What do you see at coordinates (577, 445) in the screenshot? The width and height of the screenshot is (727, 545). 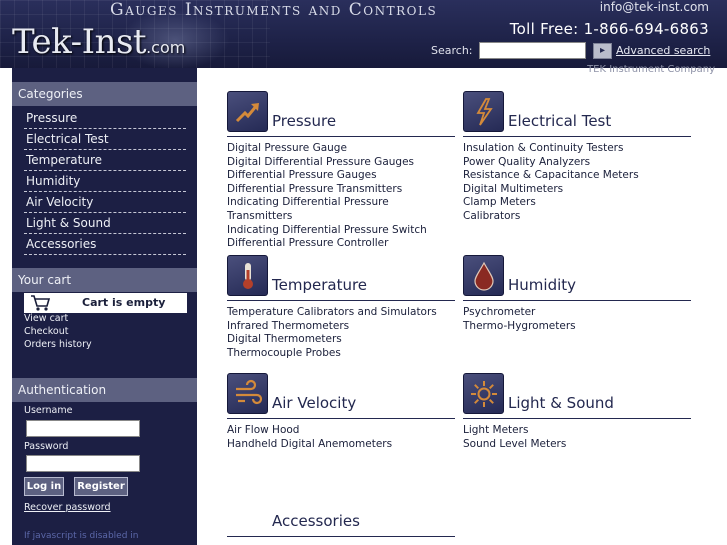 I see `list-item: Sound Level Meters` at bounding box center [577, 445].